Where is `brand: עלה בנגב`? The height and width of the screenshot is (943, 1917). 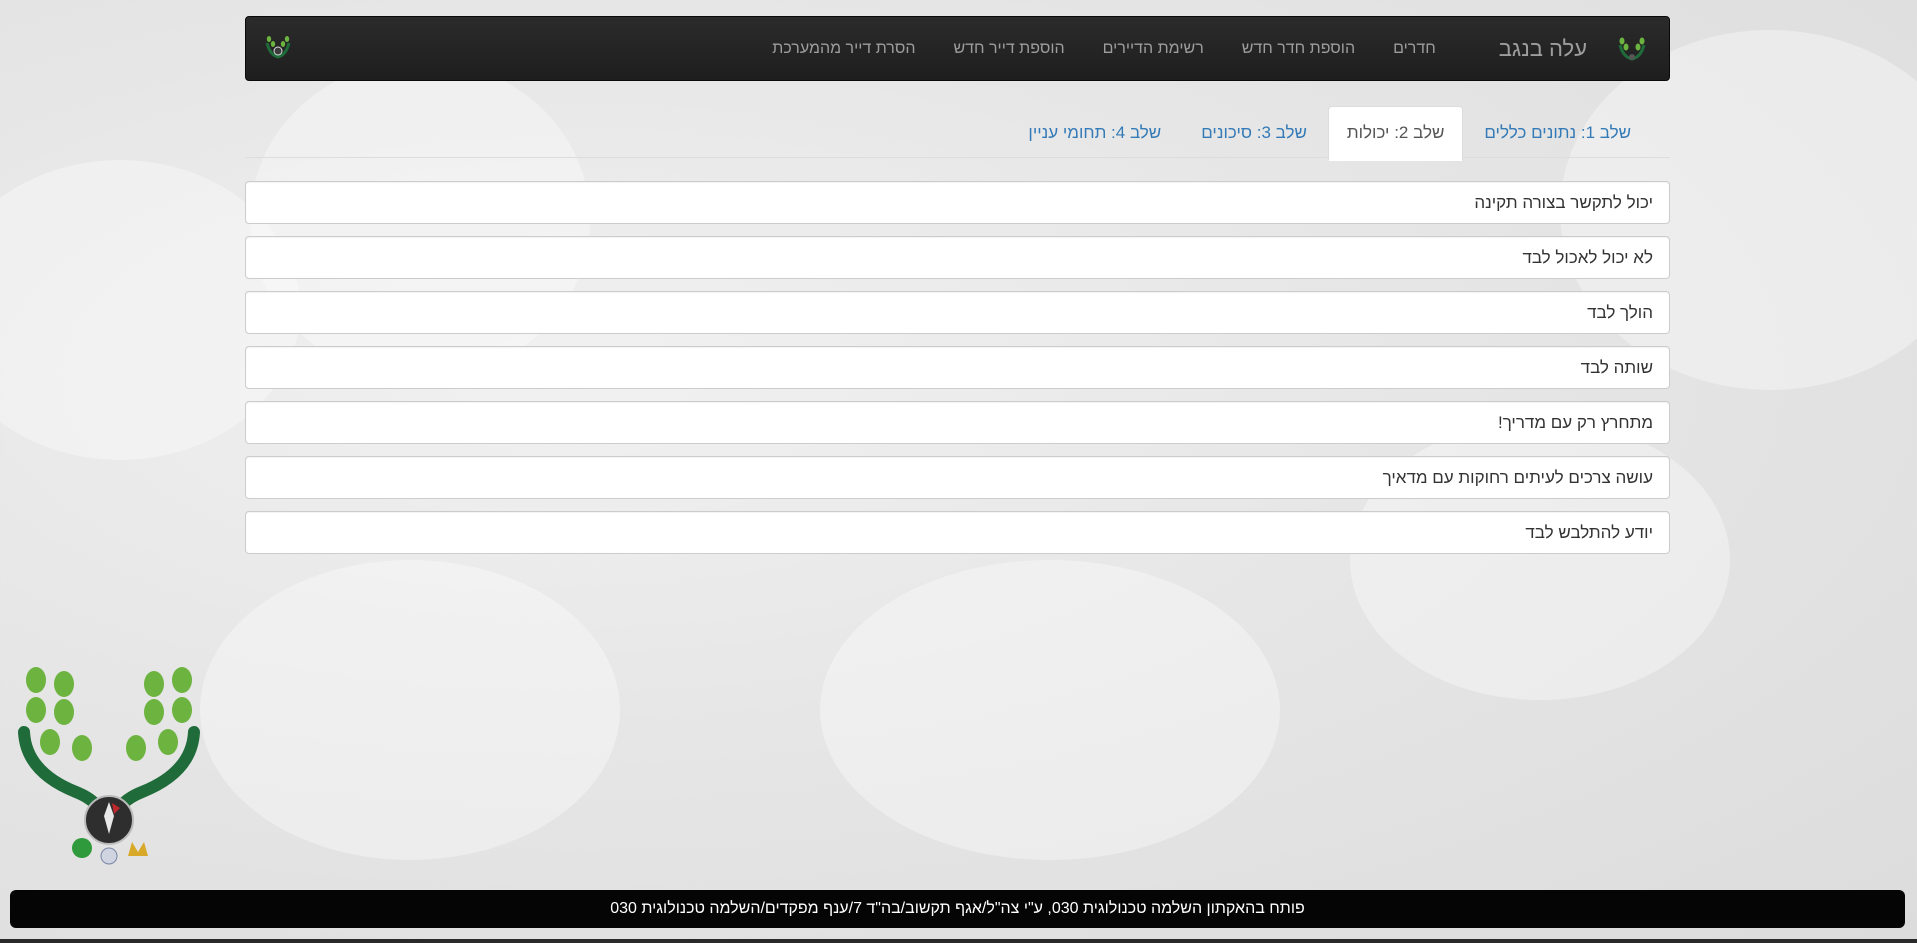
brand: עלה בנגב is located at coordinates (1551, 48).